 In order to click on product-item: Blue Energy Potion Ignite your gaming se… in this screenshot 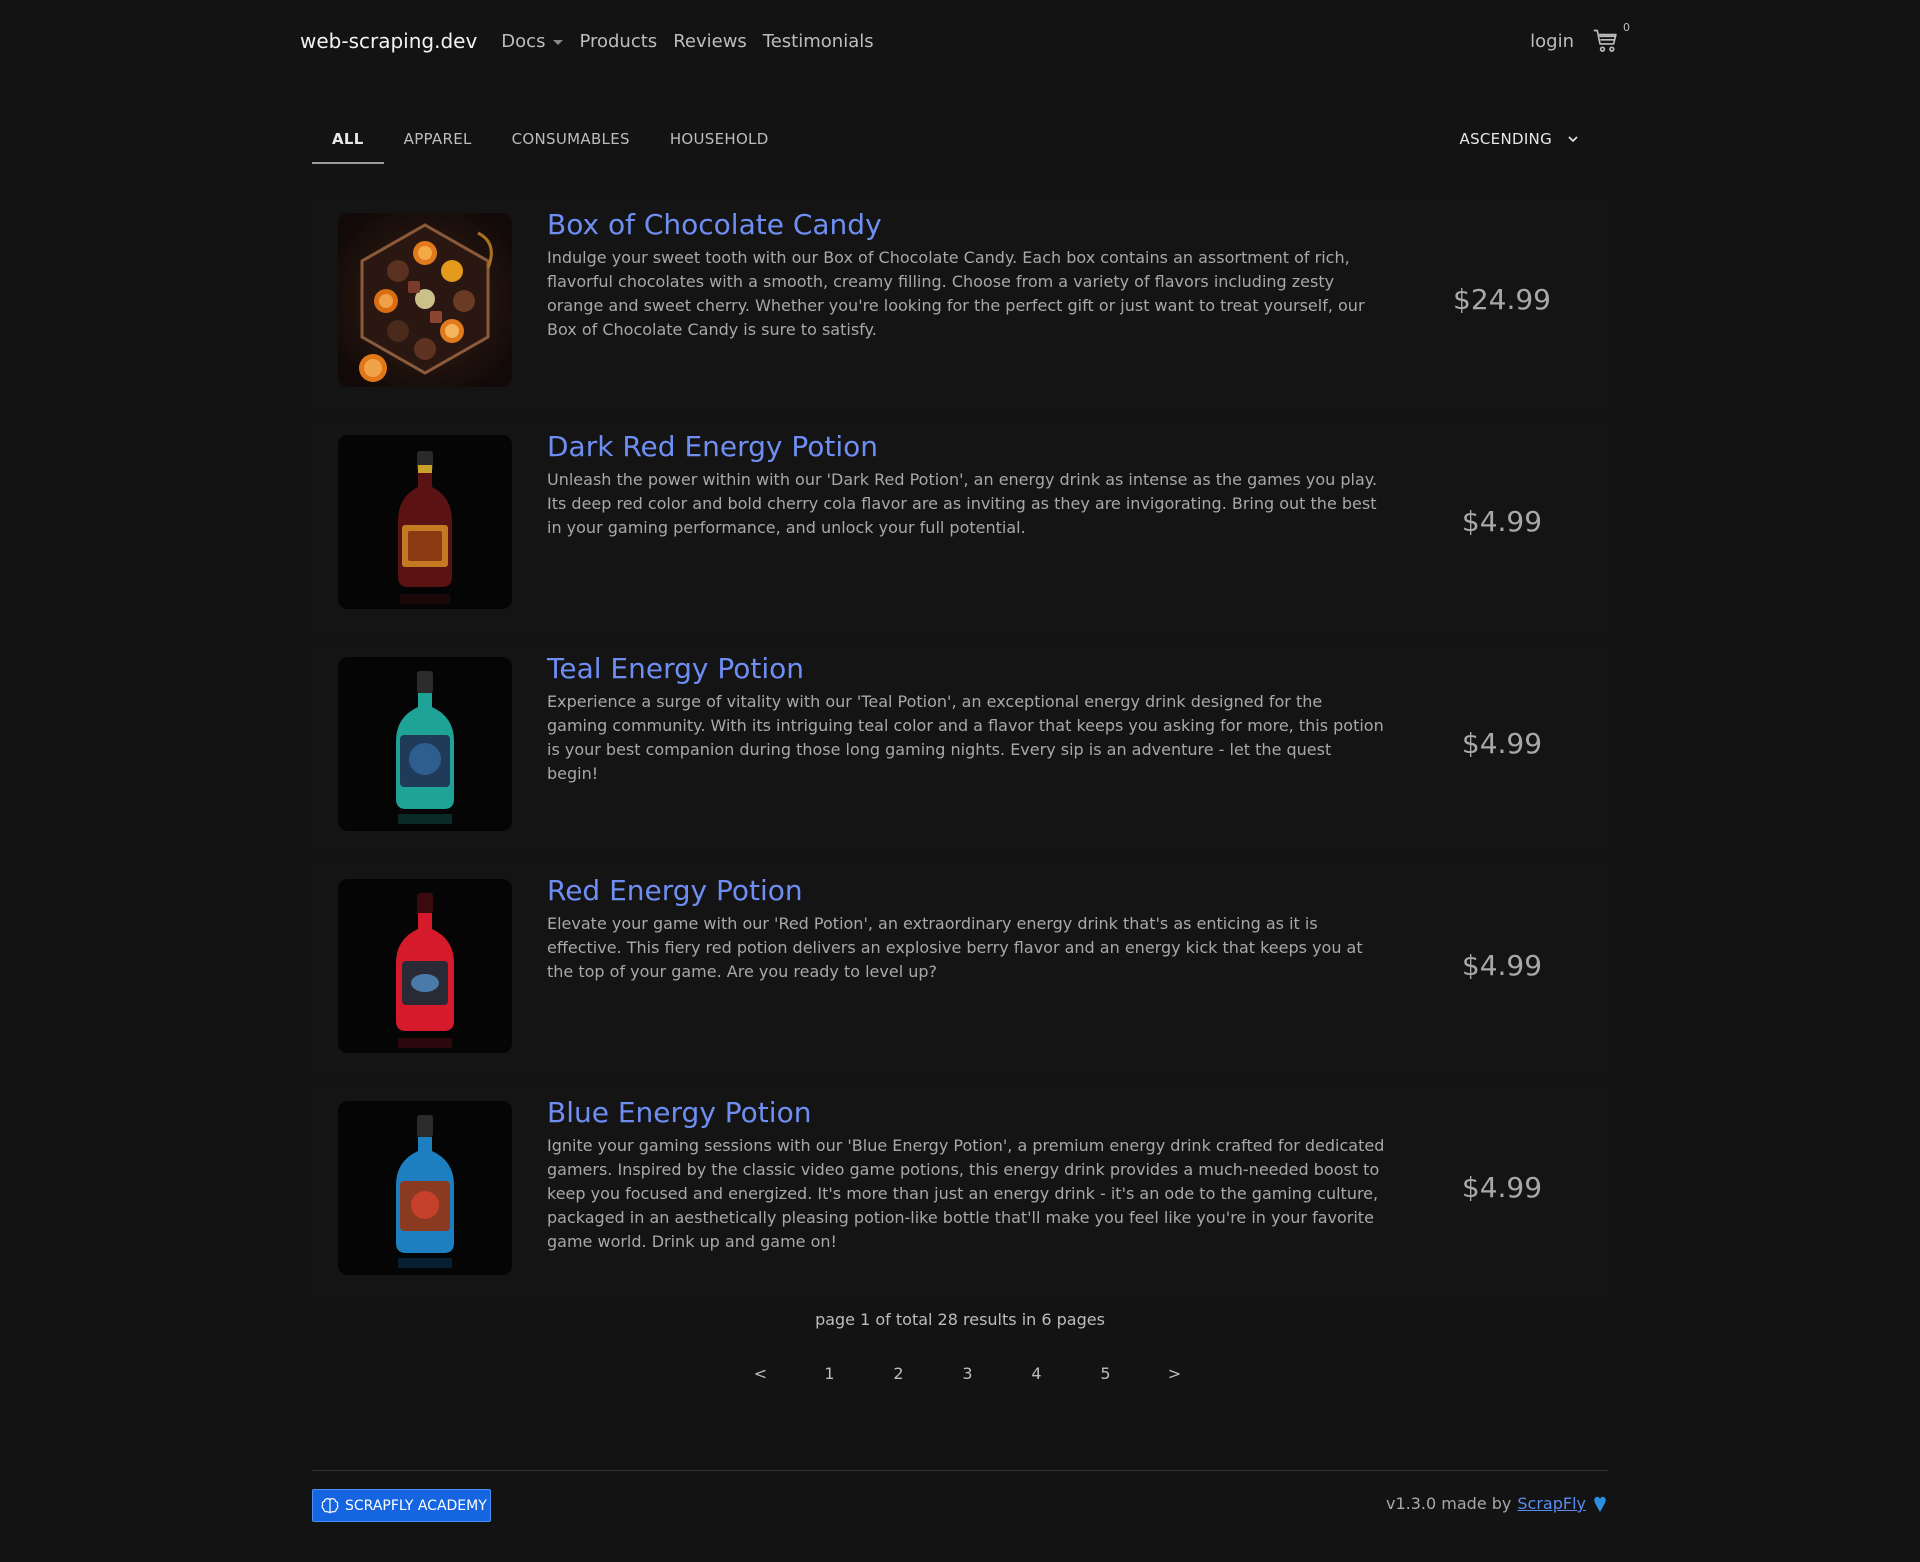, I will do `click(960, 1192)`.